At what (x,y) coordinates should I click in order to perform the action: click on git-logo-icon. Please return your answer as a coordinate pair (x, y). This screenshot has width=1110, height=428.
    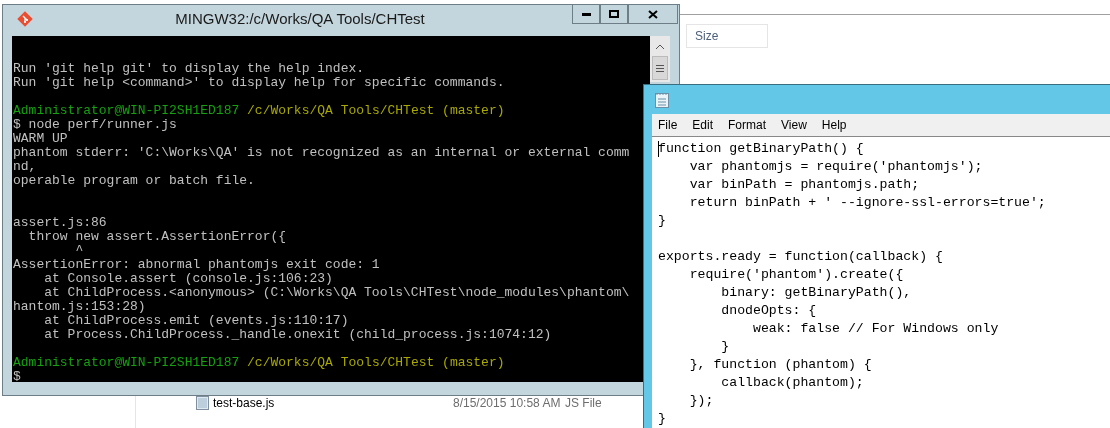
    Looking at the image, I should click on (25, 19).